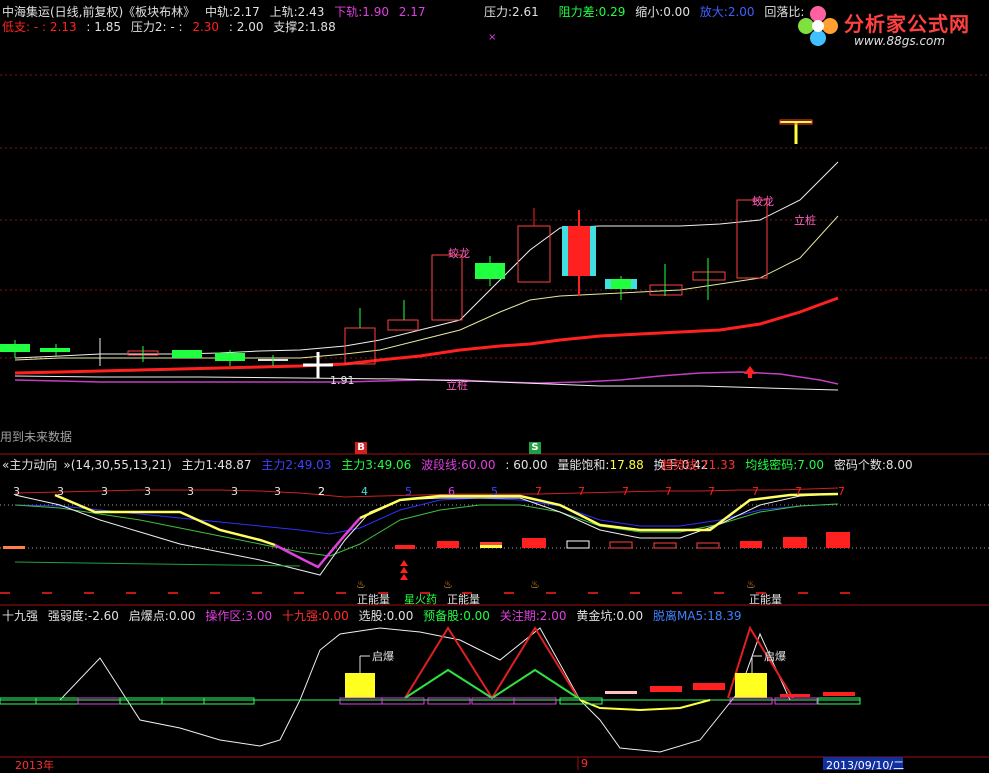  What do you see at coordinates (533, 616) in the screenshot?
I see `watch-period: 关注期:2.00` at bounding box center [533, 616].